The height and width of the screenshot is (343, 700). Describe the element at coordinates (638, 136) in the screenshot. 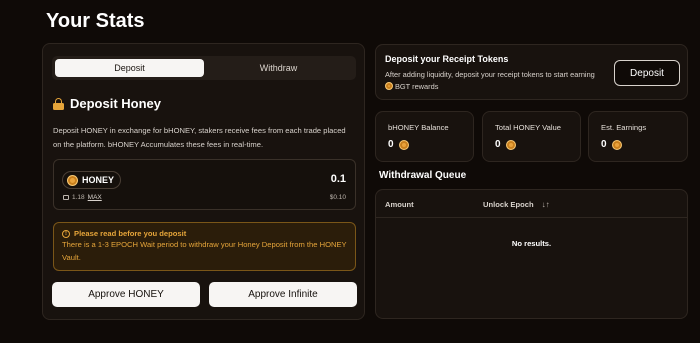

I see `stat-card-est-earnings: Est. Earnings 0` at that location.